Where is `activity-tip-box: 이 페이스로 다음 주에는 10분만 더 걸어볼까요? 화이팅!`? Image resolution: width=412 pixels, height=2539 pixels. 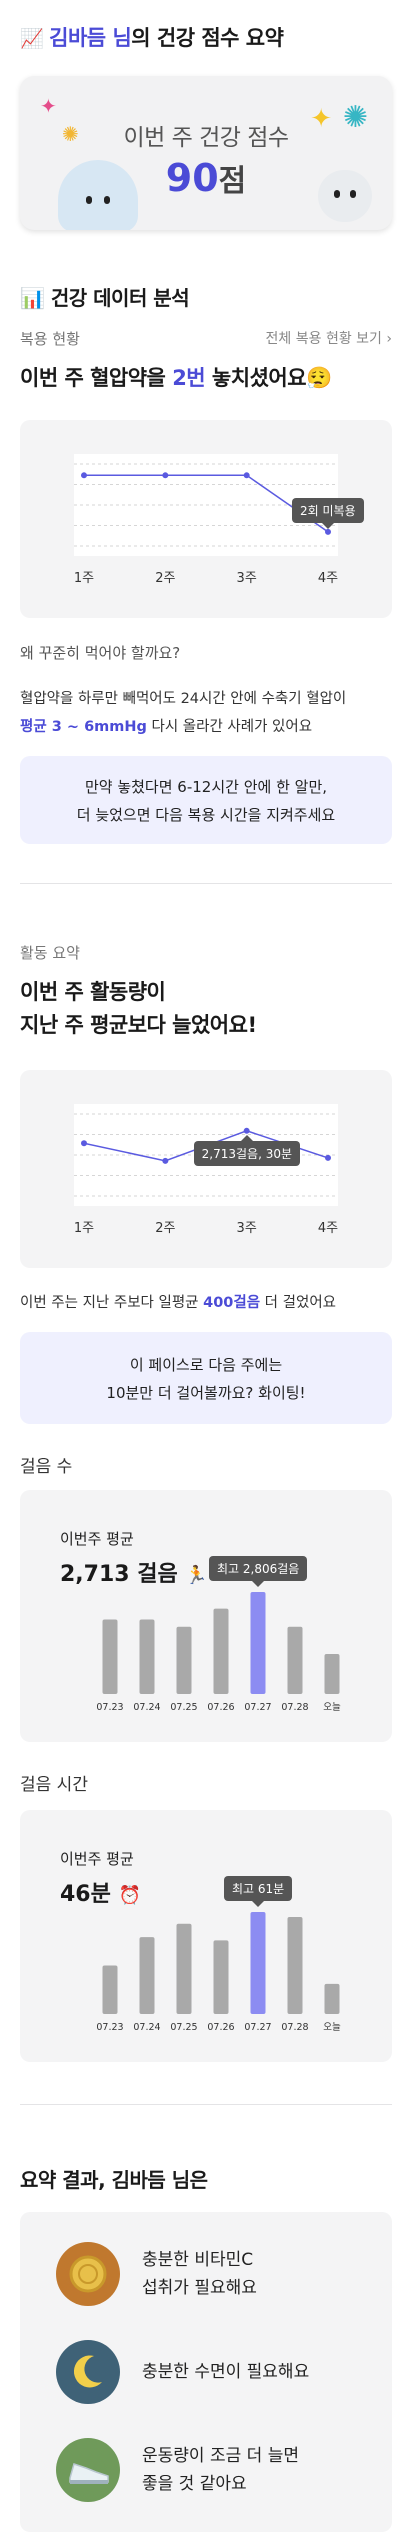
activity-tip-box: 이 페이스로 다음 주에는 10분만 더 걸어볼까요? 화이팅! is located at coordinates (206, 1378).